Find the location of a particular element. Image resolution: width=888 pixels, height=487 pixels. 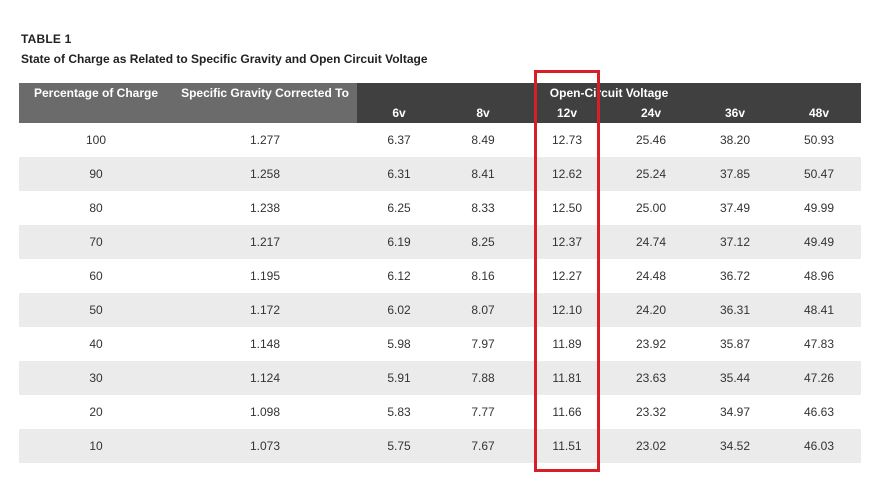

table-cell: 48.41 is located at coordinates (819, 310).